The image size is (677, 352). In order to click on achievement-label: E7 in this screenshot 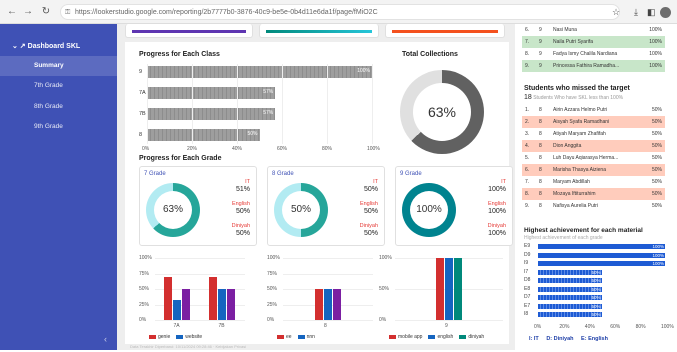, I will do `click(527, 305)`.